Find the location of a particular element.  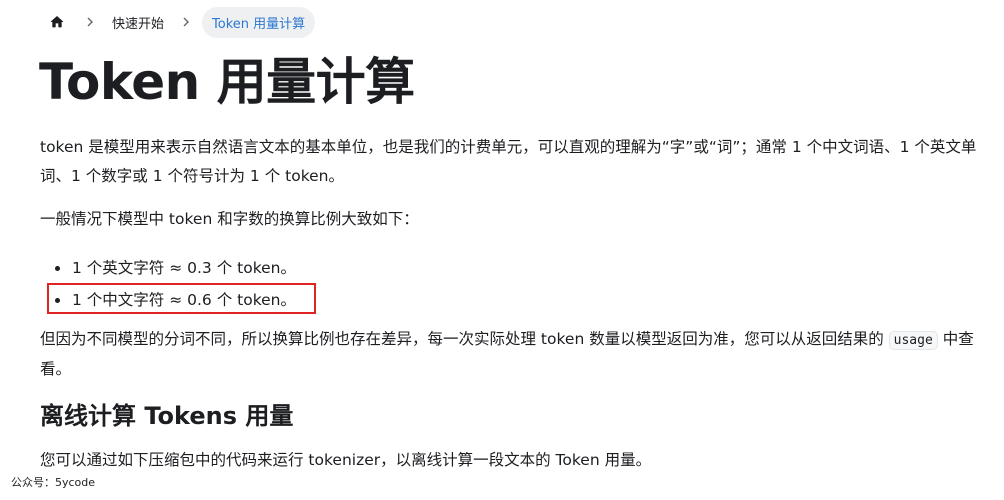

watermark: 公众号：5ycode is located at coordinates (53, 482).